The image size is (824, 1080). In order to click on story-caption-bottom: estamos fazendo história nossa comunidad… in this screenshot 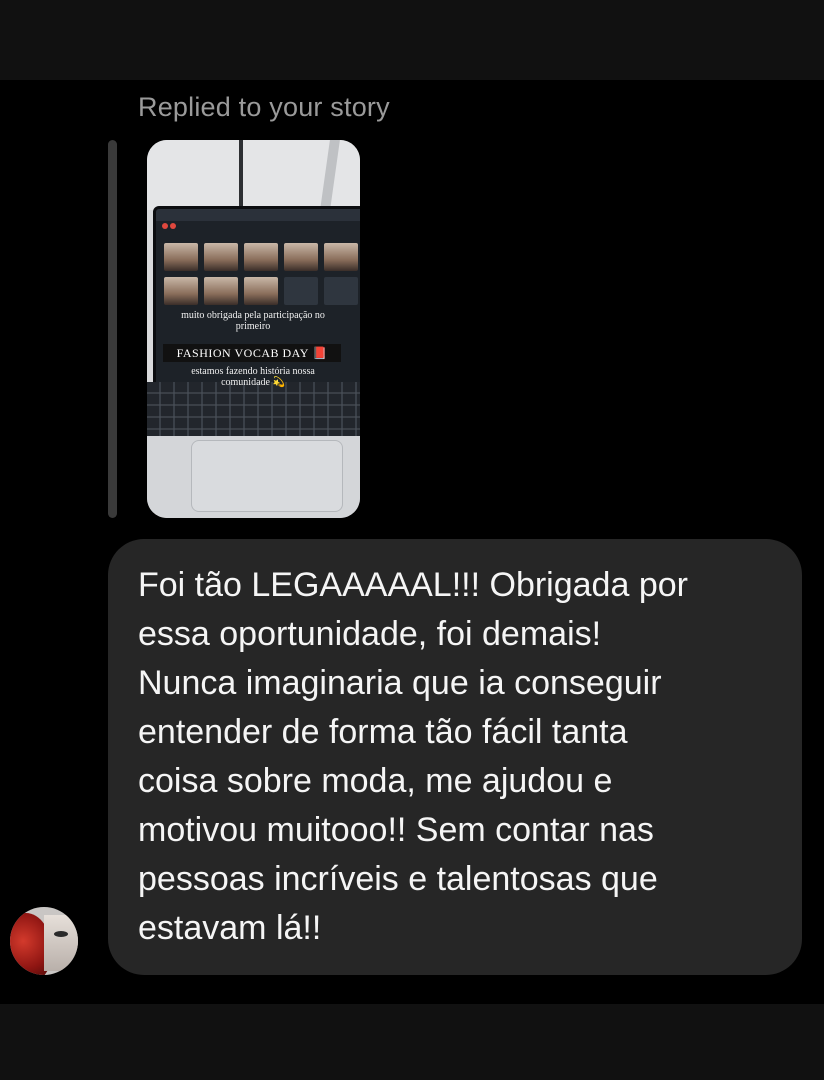, I will do `click(253, 377)`.